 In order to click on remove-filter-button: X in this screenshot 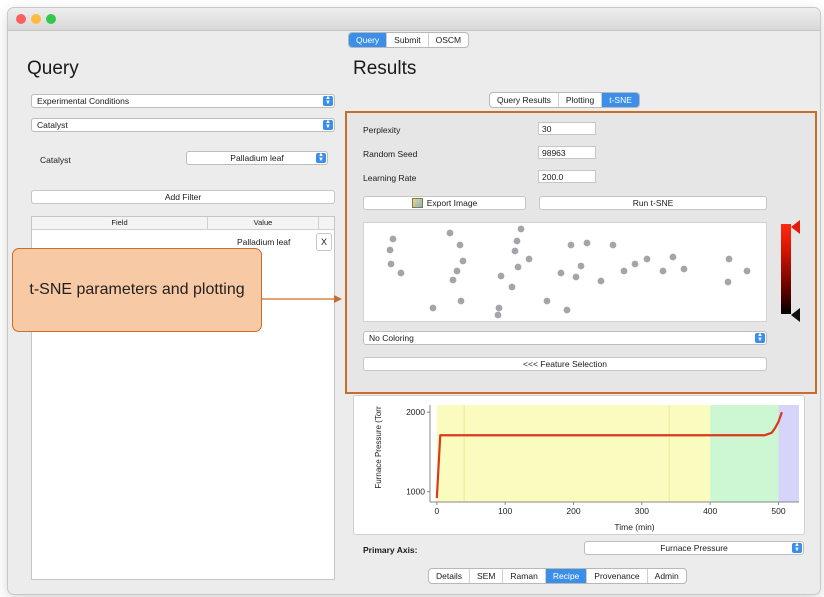, I will do `click(324, 242)`.